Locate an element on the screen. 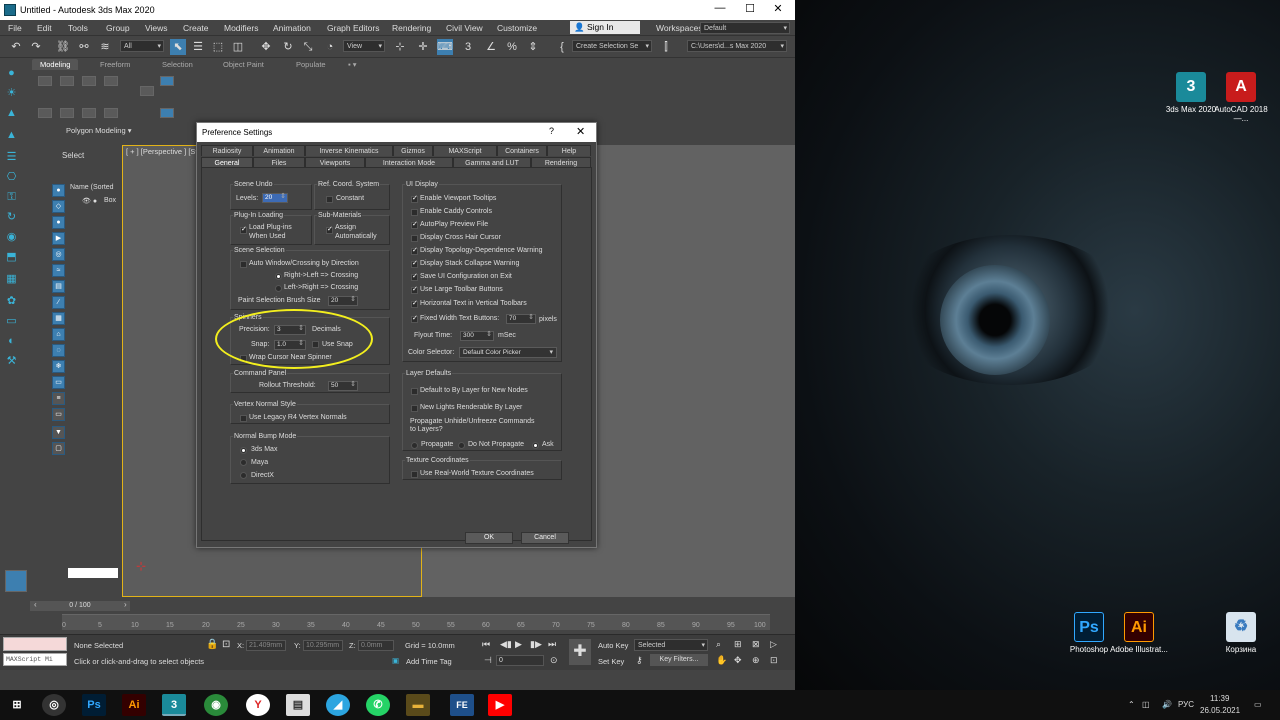  freeze-icon: ❄ is located at coordinates (58, 366).